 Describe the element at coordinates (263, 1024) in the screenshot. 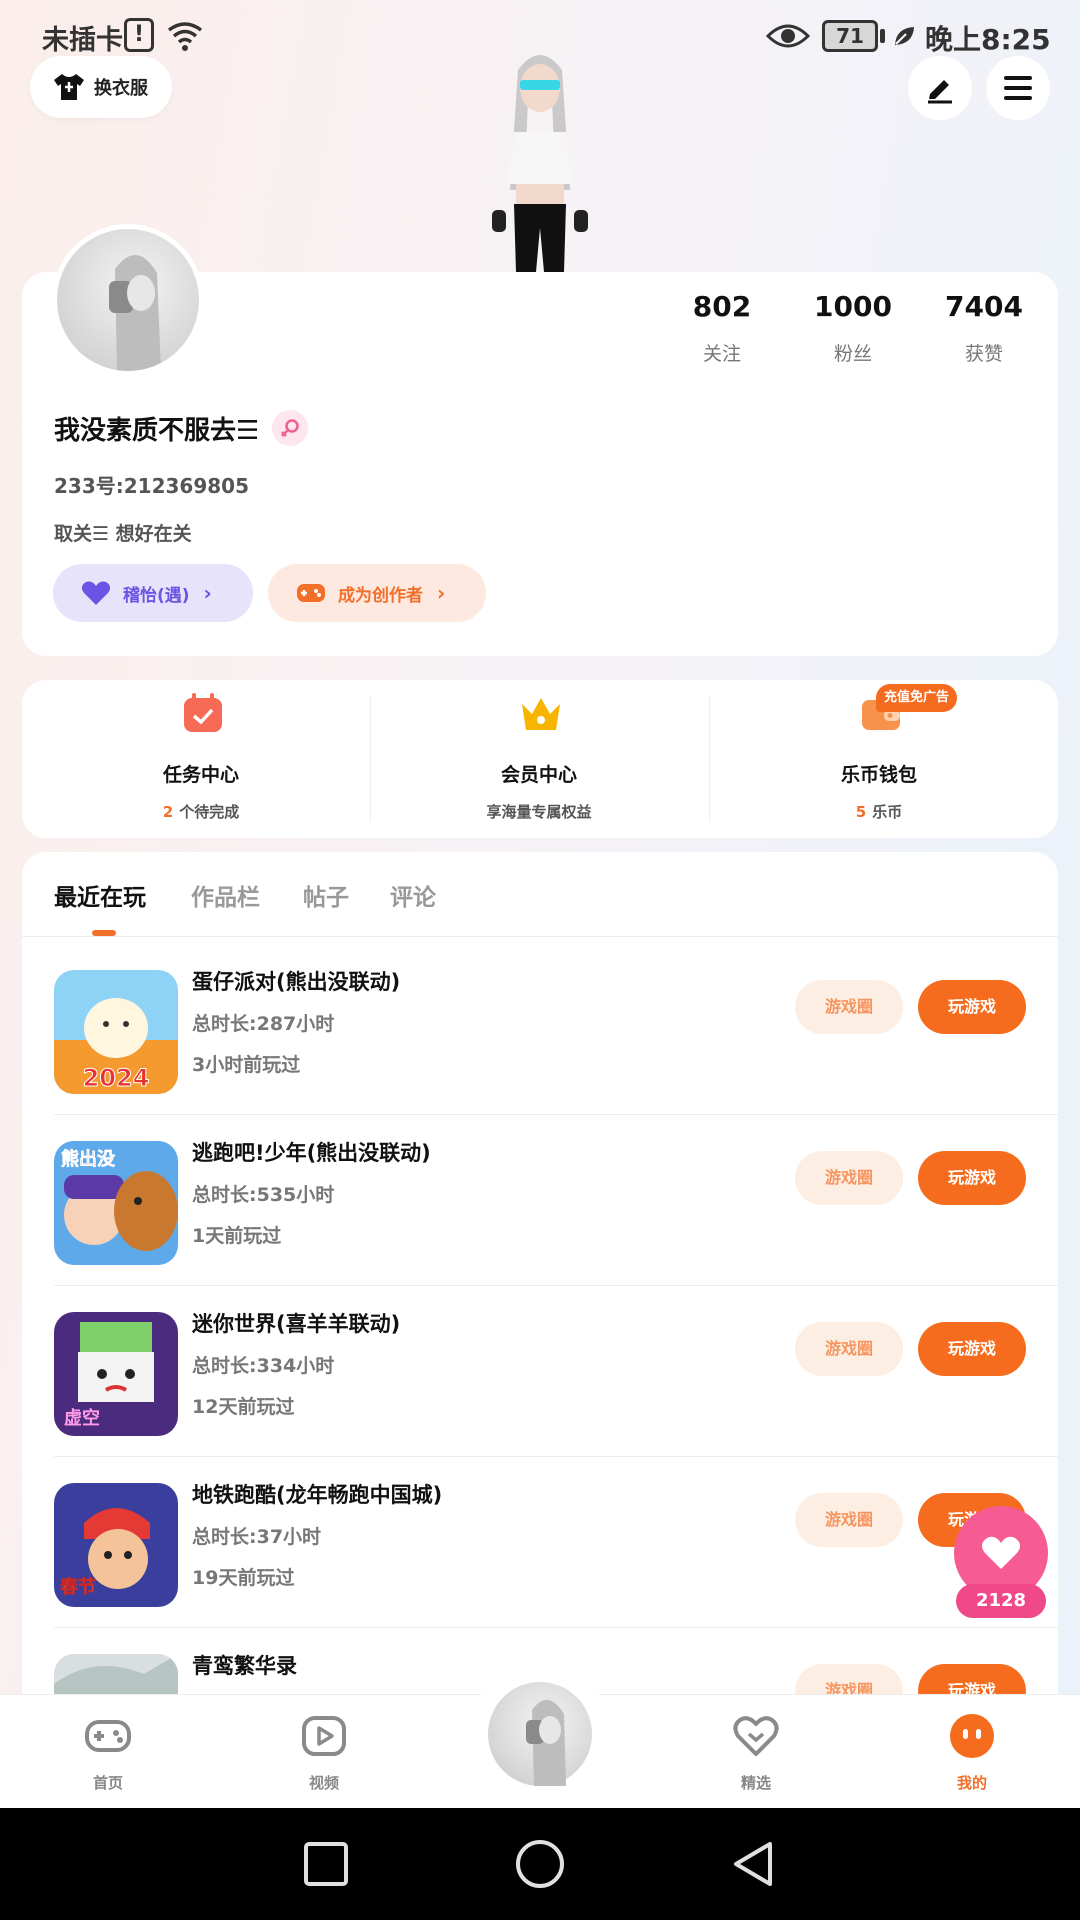

I see `game-duration: 总时长:287小时` at that location.